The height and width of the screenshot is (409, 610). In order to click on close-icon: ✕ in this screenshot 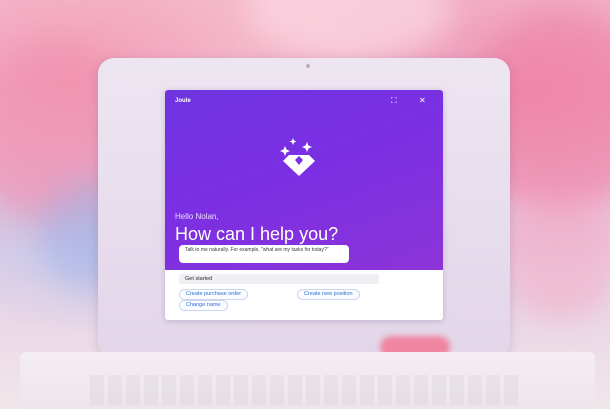, I will do `click(422, 101)`.